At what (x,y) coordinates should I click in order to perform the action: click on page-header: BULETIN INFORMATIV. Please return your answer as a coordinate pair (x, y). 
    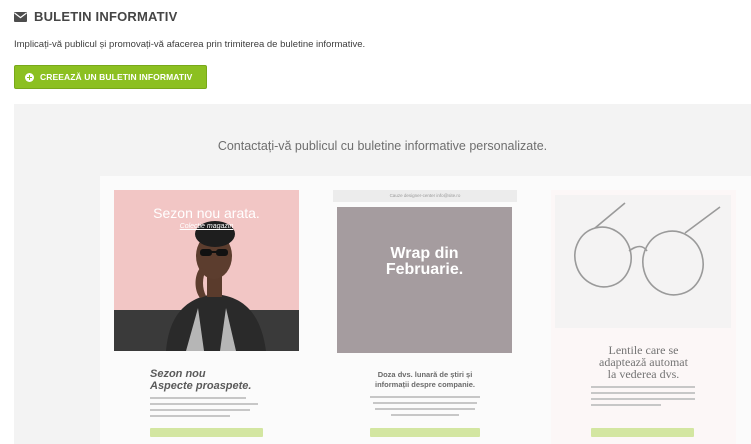
    Looking at the image, I should click on (95, 16).